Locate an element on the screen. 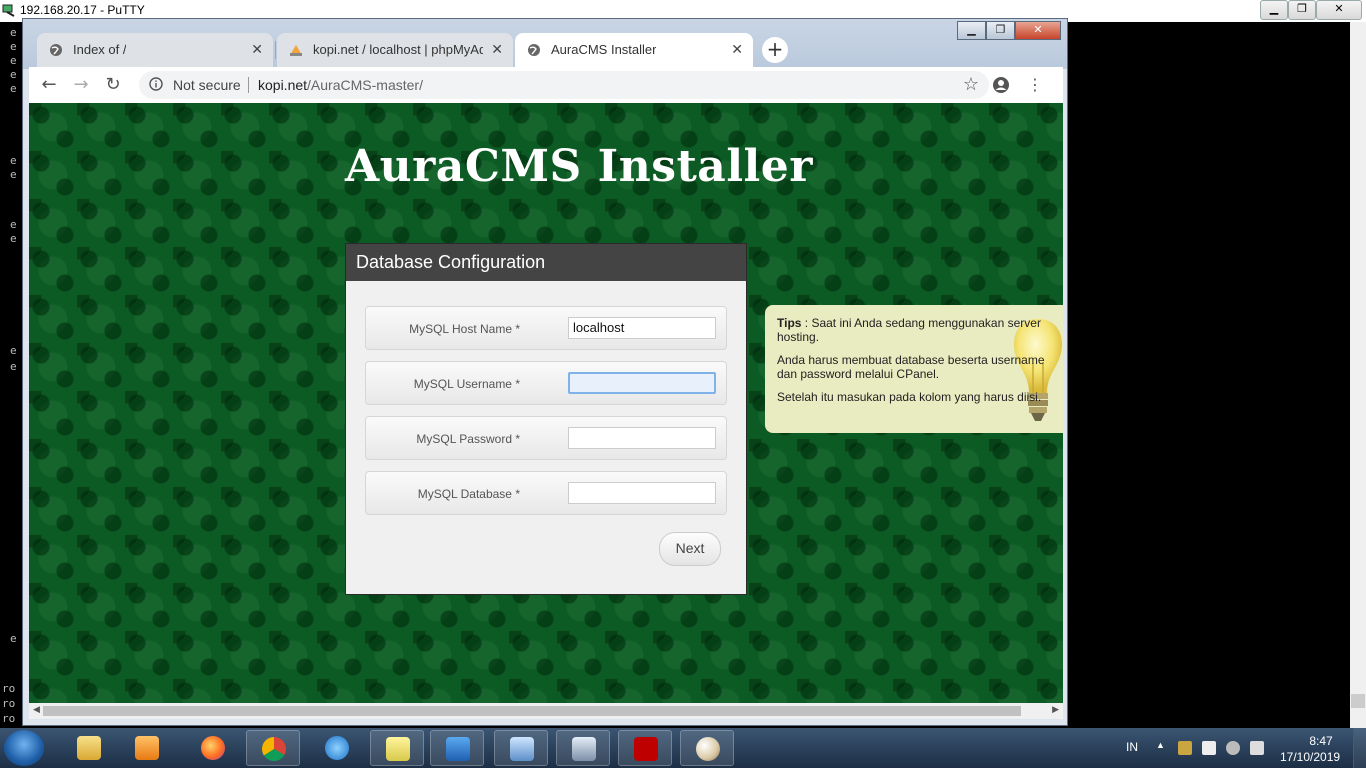 This screenshot has height=768, width=1366. host-label: MySQL Host Name * is located at coordinates (464, 329).